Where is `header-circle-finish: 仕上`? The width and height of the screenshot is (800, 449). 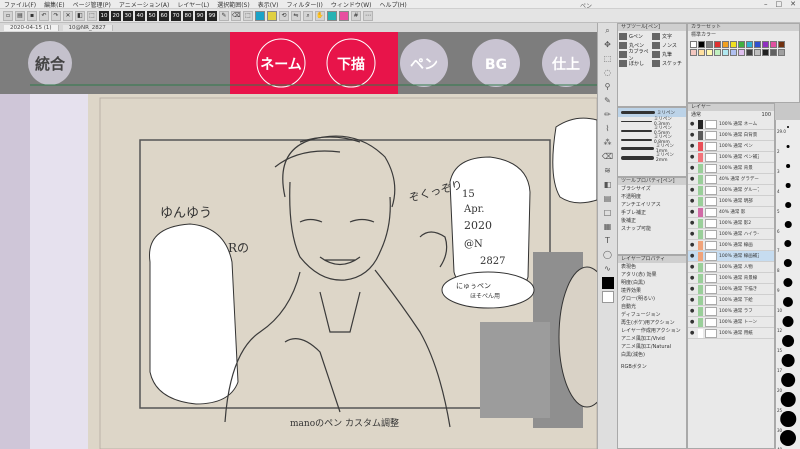
header-circle-finish: 仕上 is located at coordinates (566, 63).